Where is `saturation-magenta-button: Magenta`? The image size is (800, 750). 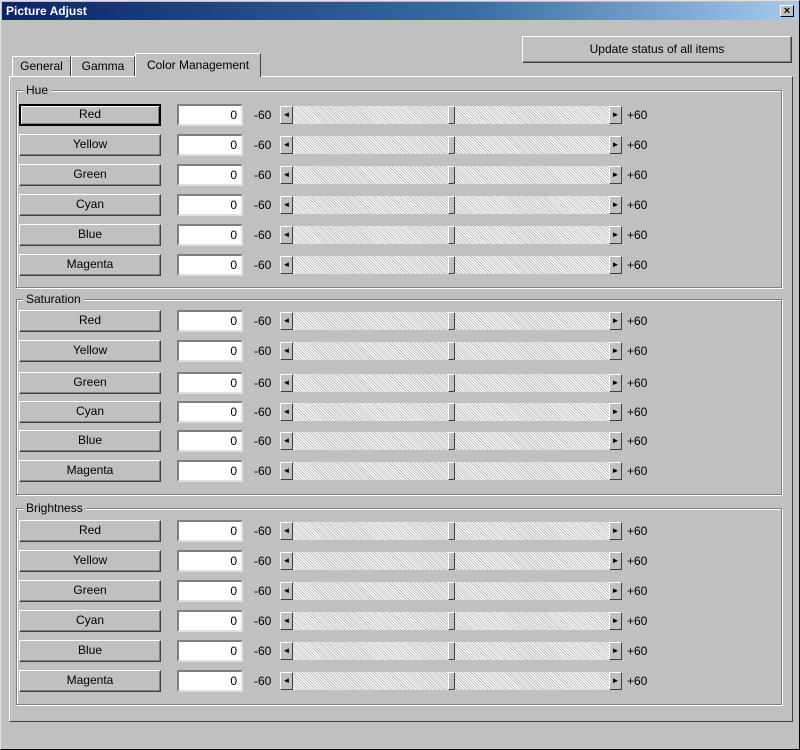
saturation-magenta-button: Magenta is located at coordinates (90, 471).